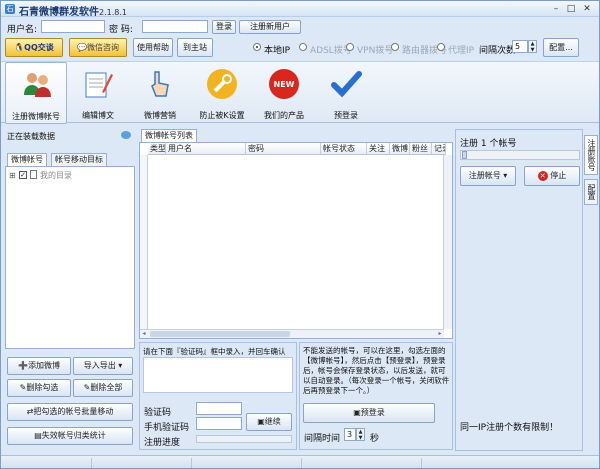 This screenshot has height=469, width=600. What do you see at coordinates (158, 413) in the screenshot?
I see `captcha-label: 验证码` at bounding box center [158, 413].